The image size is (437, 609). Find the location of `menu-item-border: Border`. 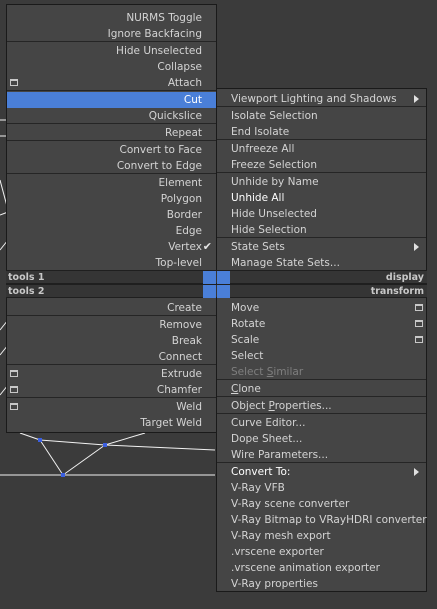

menu-item-border: Border is located at coordinates (111, 215).